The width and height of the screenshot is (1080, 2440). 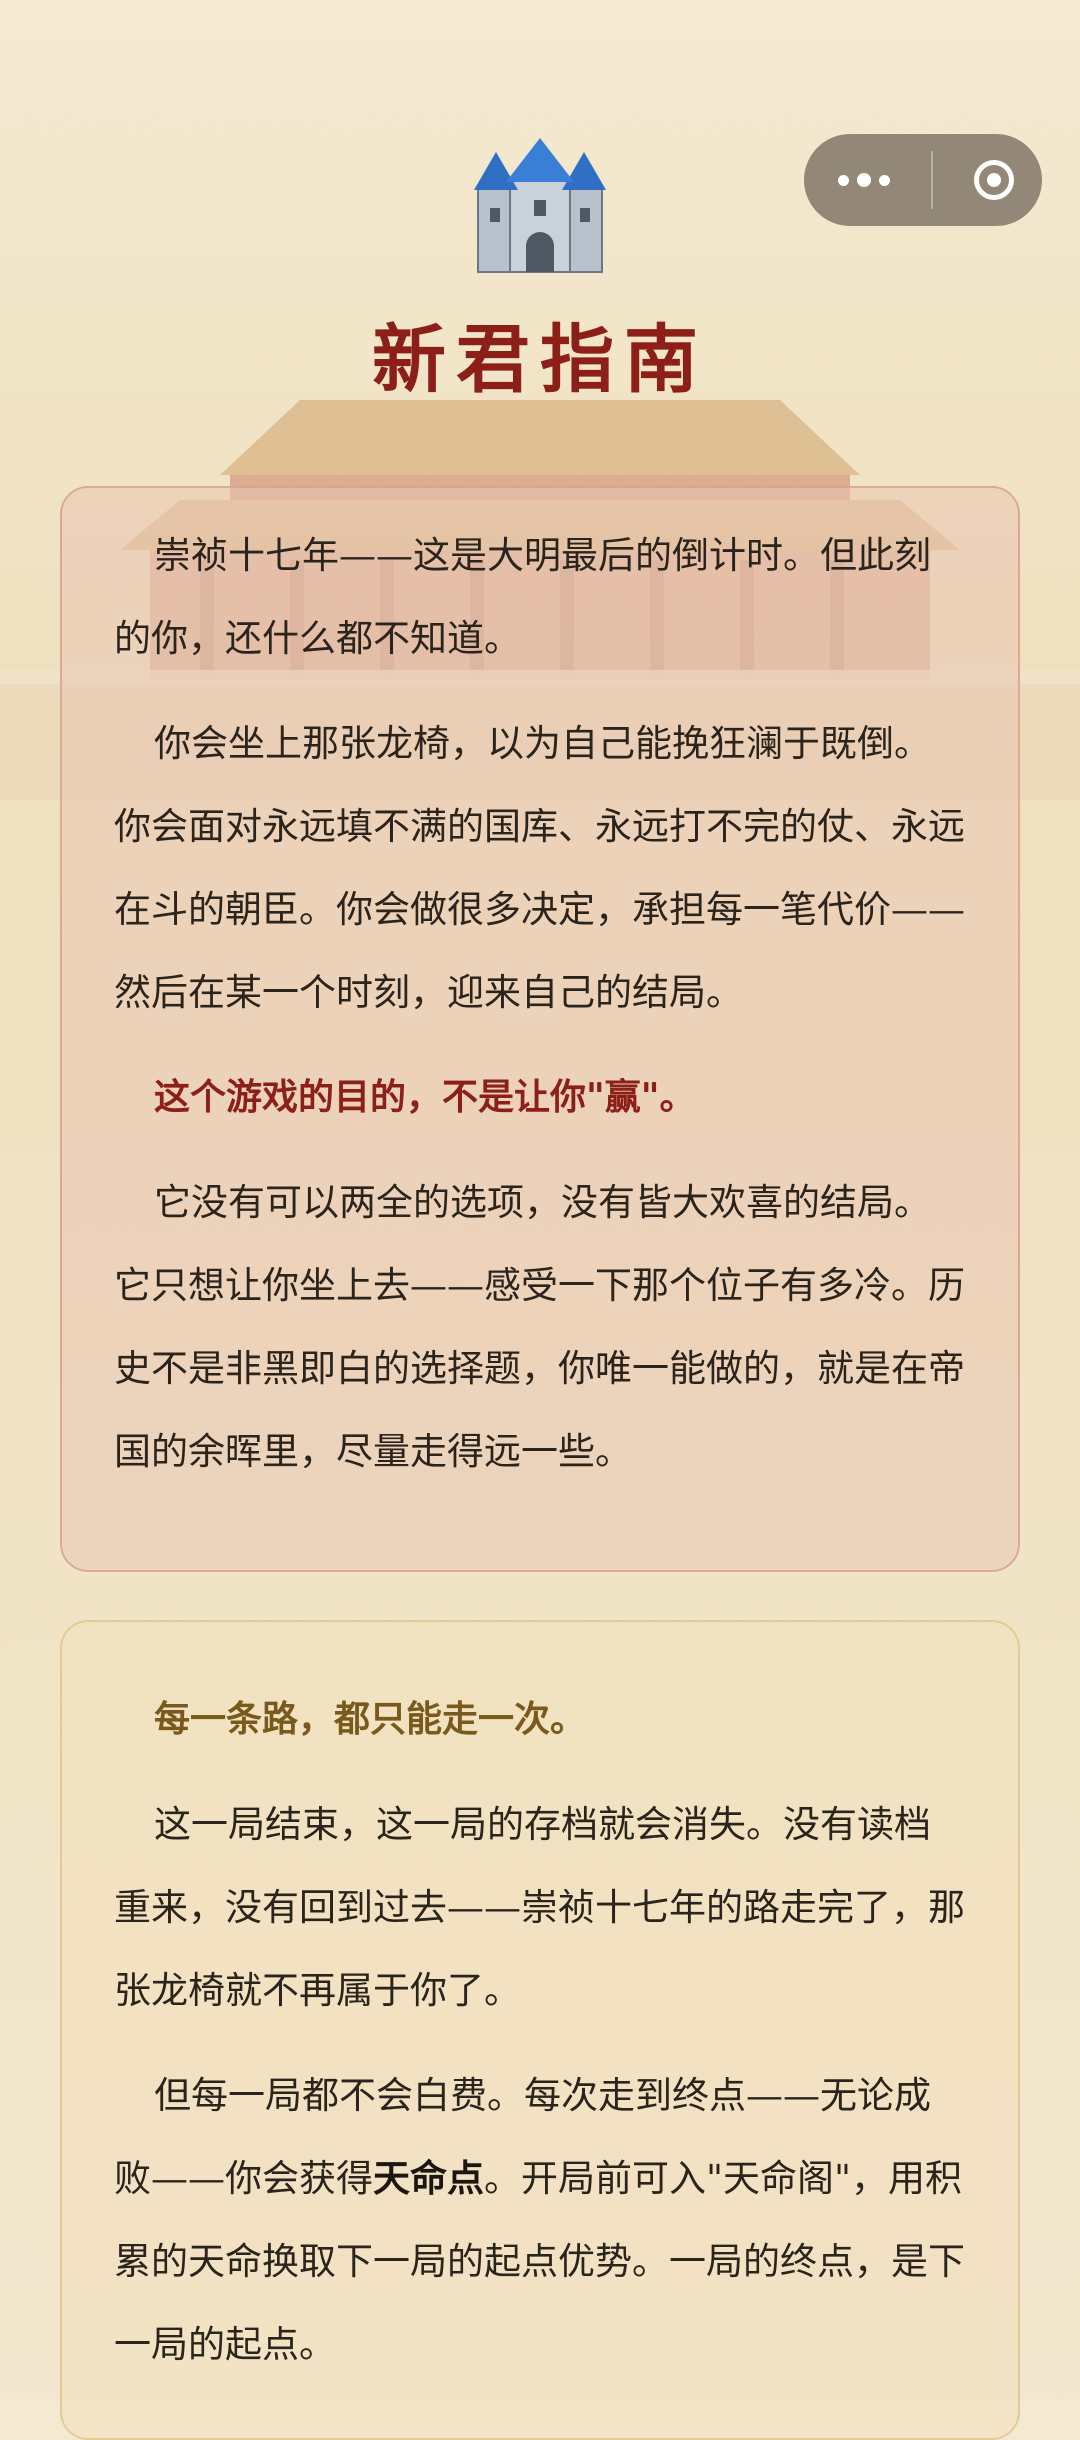 What do you see at coordinates (370, 1719) in the screenshot?
I see `rules-highlight: 每一条路，都只能走一次。` at bounding box center [370, 1719].